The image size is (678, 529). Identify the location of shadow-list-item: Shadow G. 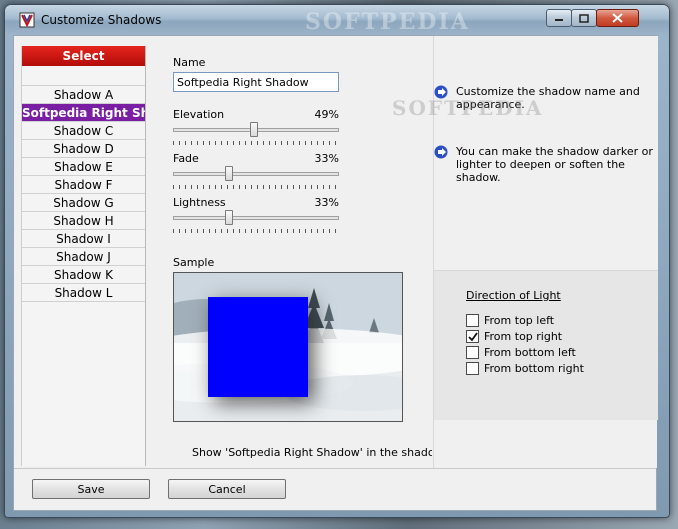
(83, 203).